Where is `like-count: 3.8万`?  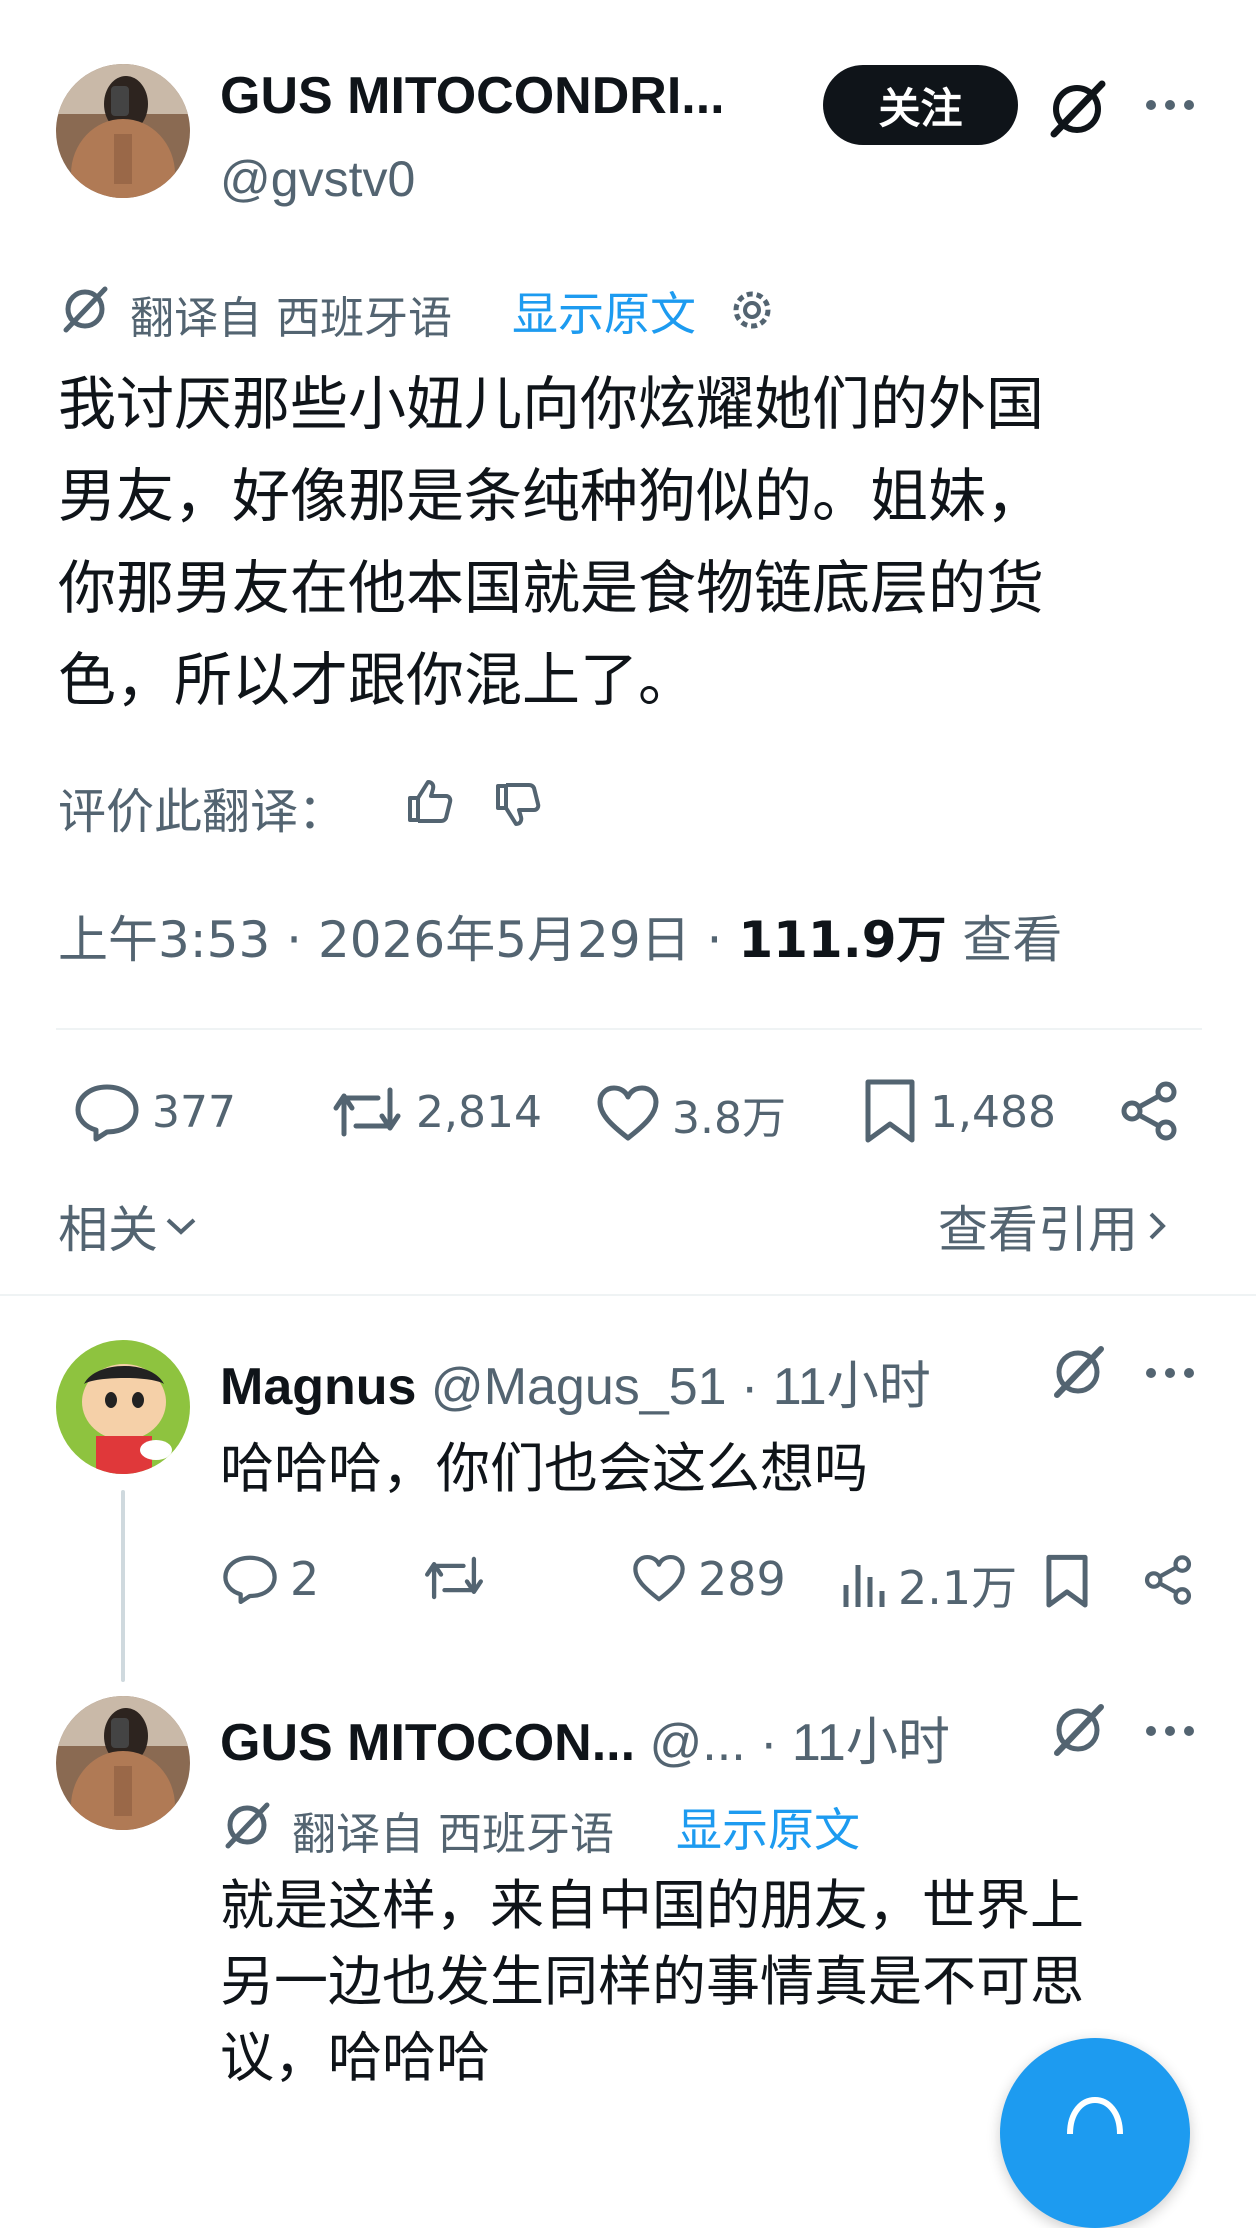 like-count: 3.8万 is located at coordinates (729, 1118).